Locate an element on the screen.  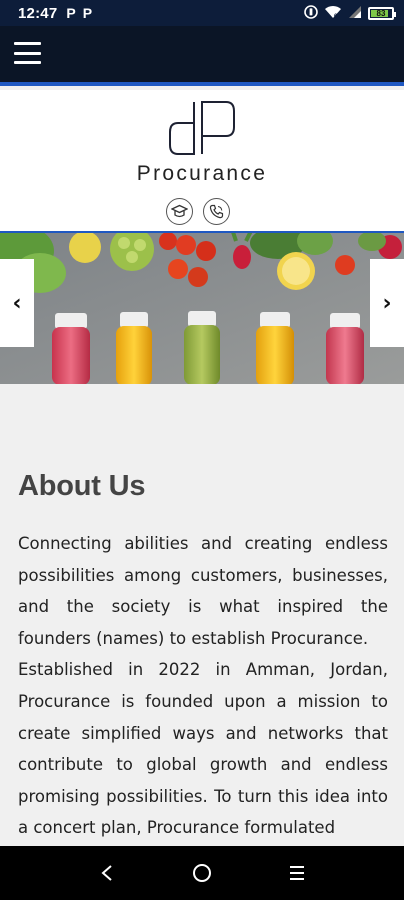
procurance-logo-mark is located at coordinates (202, 128).